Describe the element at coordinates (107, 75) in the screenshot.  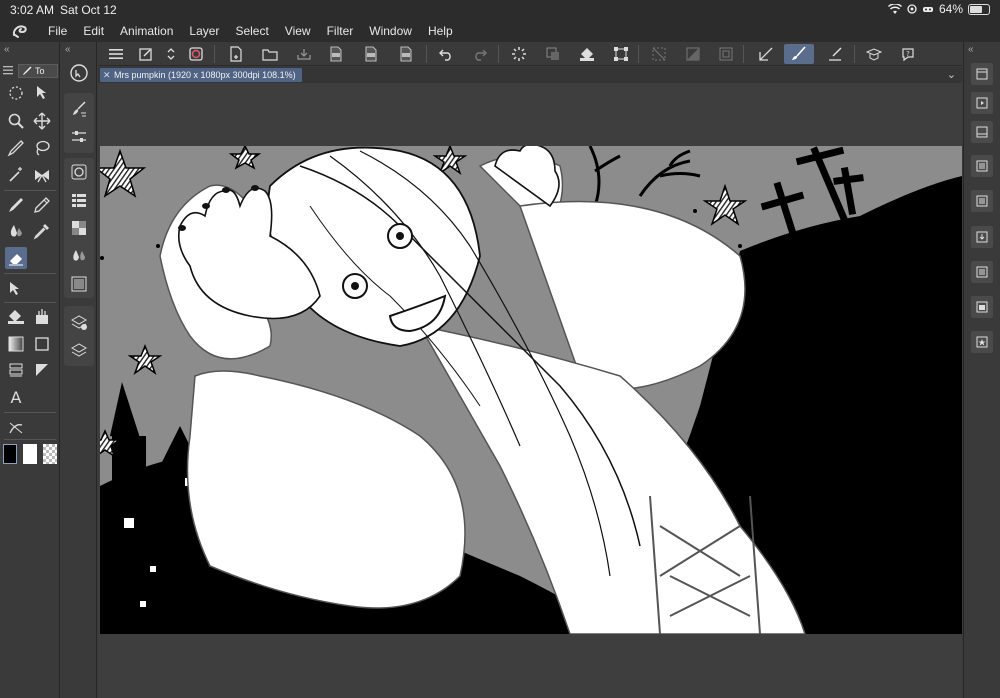
I see `close-icon: ✕` at that location.